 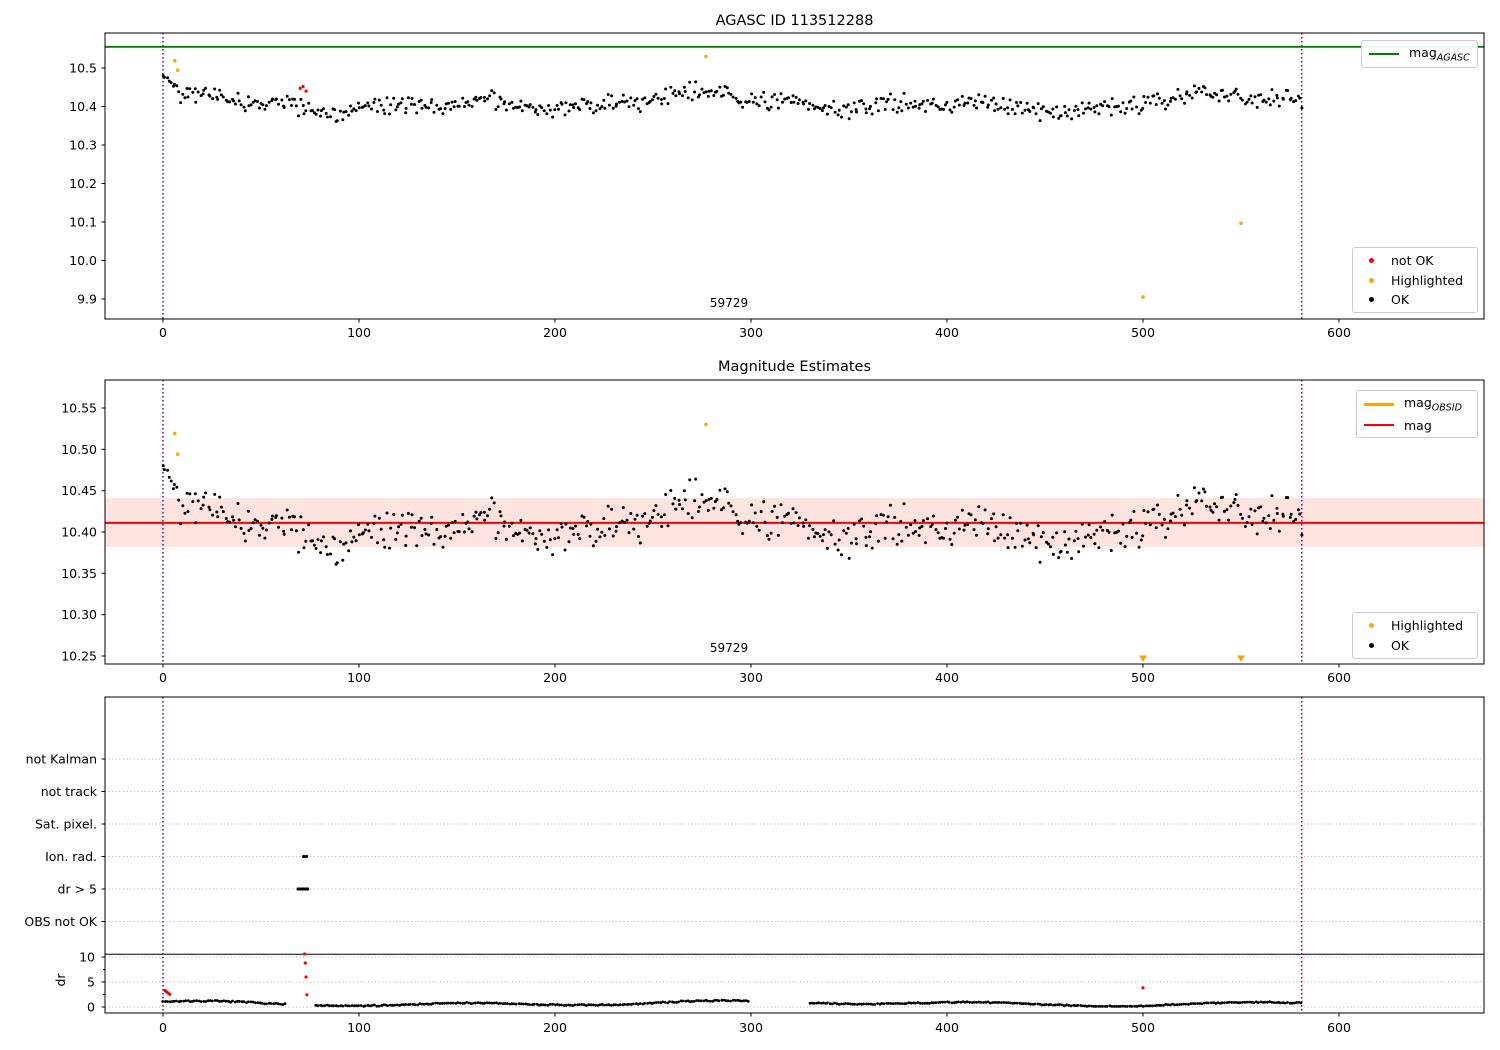 What do you see at coordinates (729, 303) in the screenshot?
I see `obsid-annotation-top: 59729` at bounding box center [729, 303].